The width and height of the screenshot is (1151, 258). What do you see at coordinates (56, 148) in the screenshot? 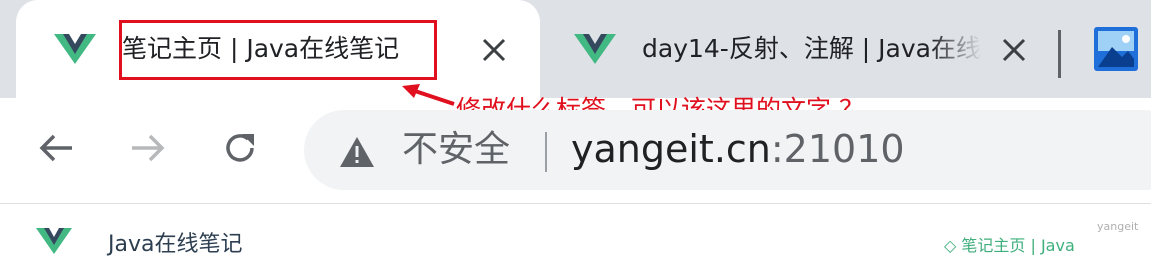
I see `arrow-left-icon` at bounding box center [56, 148].